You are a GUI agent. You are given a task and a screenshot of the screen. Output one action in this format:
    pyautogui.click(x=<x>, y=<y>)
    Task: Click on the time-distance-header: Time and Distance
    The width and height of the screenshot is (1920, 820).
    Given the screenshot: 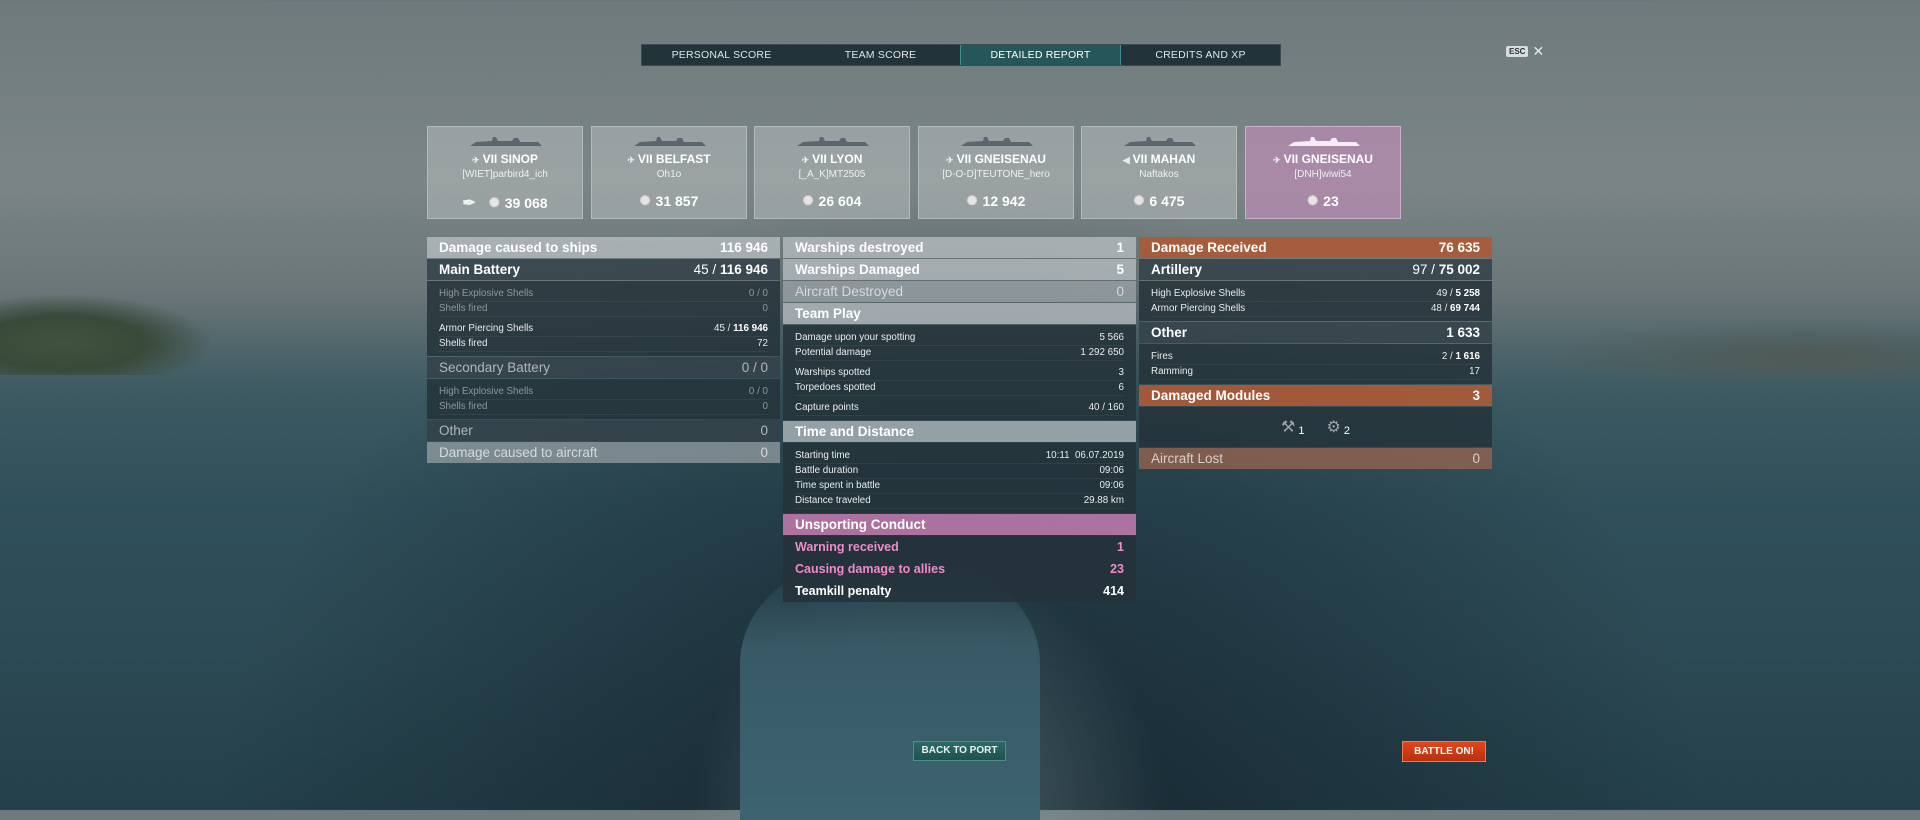 What is the action you would take?
    pyautogui.click(x=959, y=431)
    